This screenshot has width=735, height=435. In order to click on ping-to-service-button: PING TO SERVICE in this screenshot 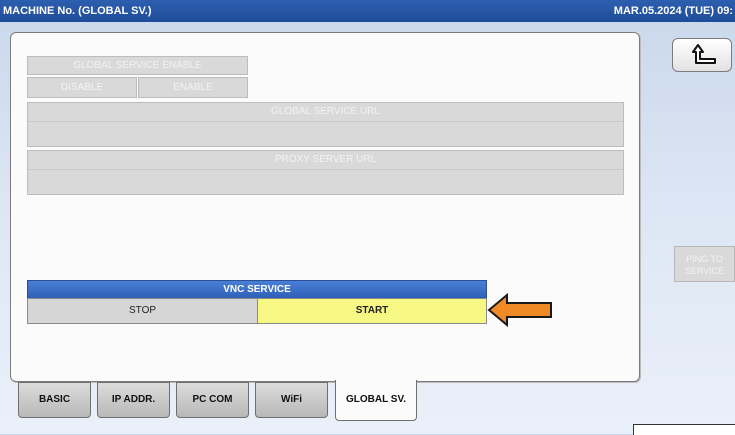, I will do `click(704, 264)`.